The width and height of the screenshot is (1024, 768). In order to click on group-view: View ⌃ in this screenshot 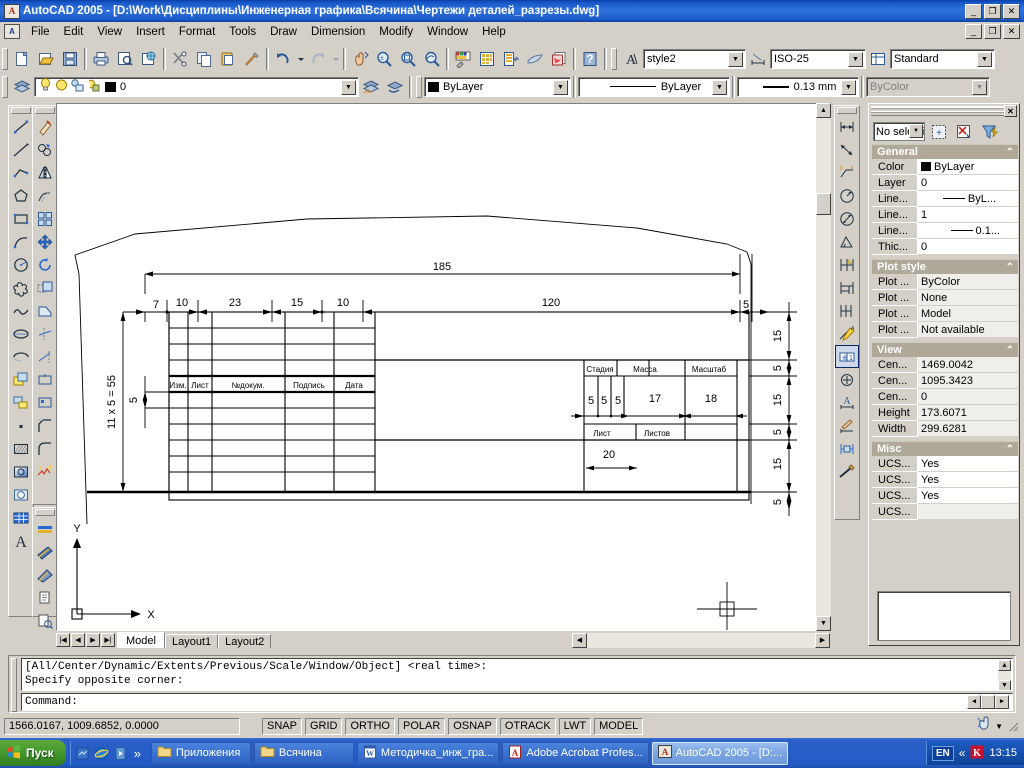, I will do `click(945, 349)`.